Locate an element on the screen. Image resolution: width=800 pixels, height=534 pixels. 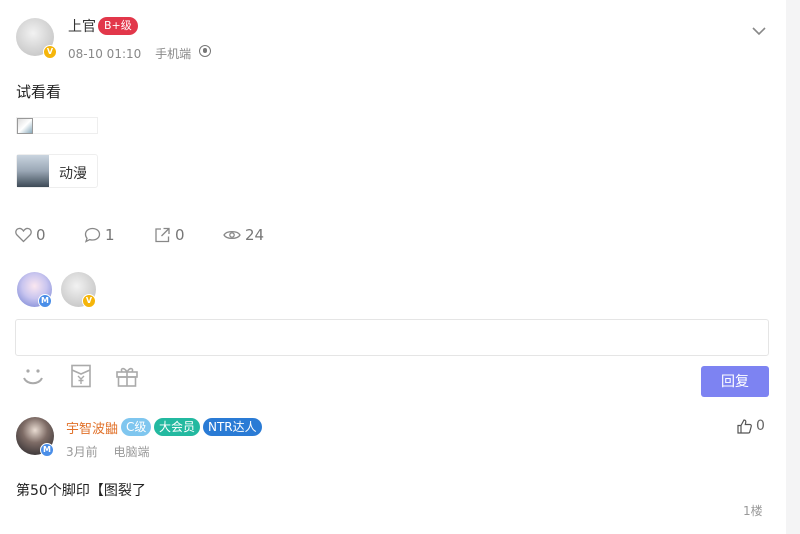
eye-icon is located at coordinates (232, 235).